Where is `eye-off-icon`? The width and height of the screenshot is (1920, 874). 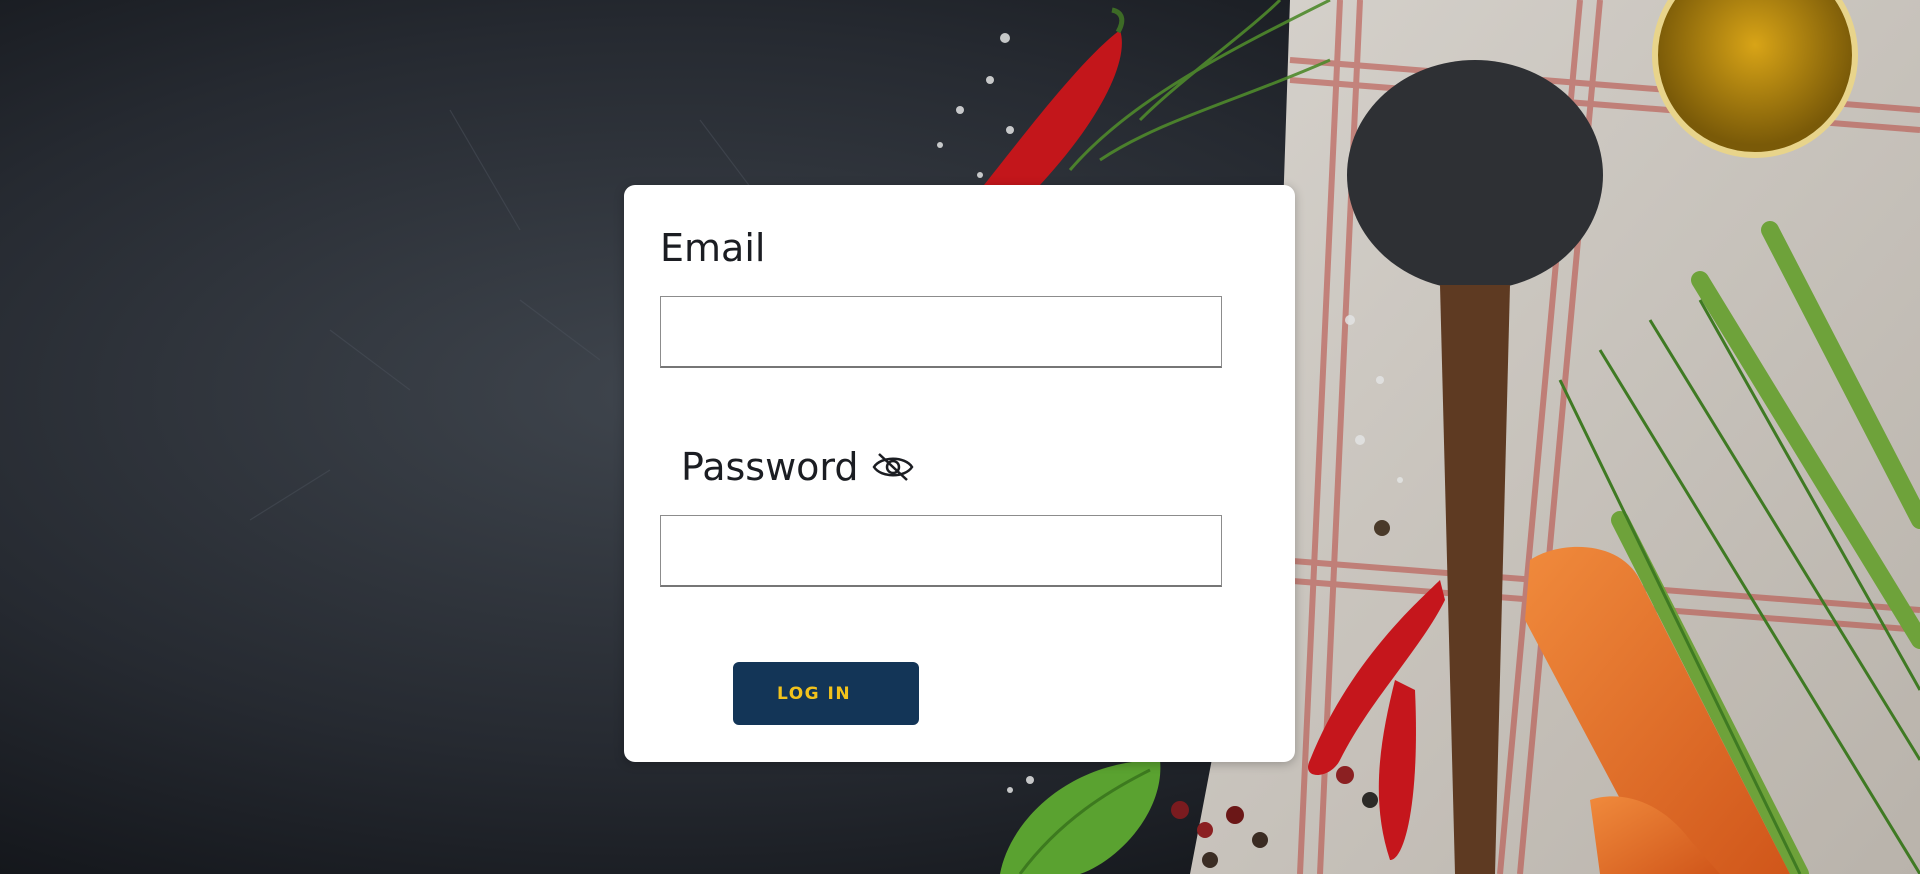 eye-off-icon is located at coordinates (893, 467).